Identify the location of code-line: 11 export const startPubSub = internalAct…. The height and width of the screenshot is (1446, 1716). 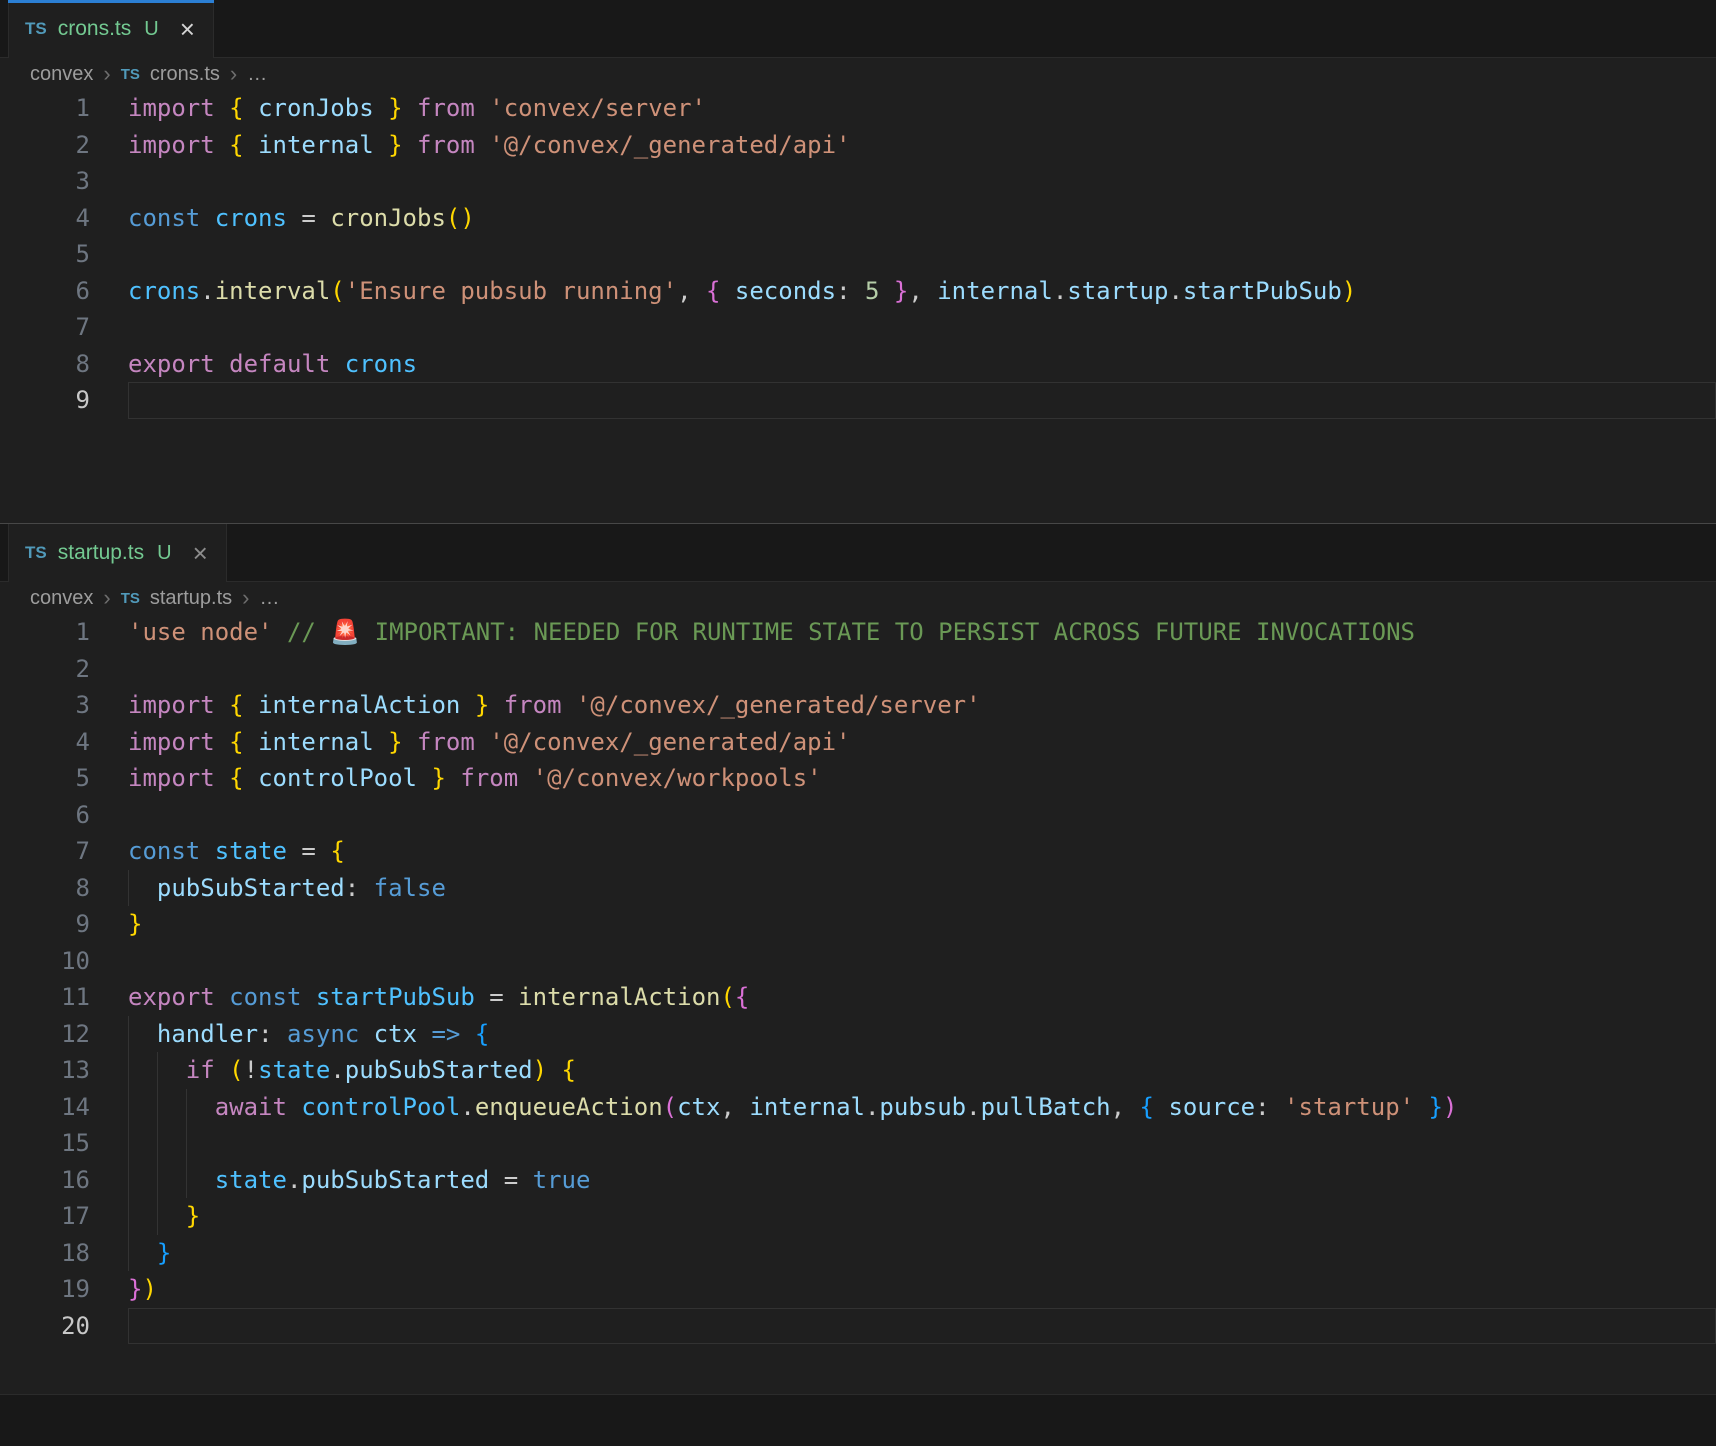
(858, 997).